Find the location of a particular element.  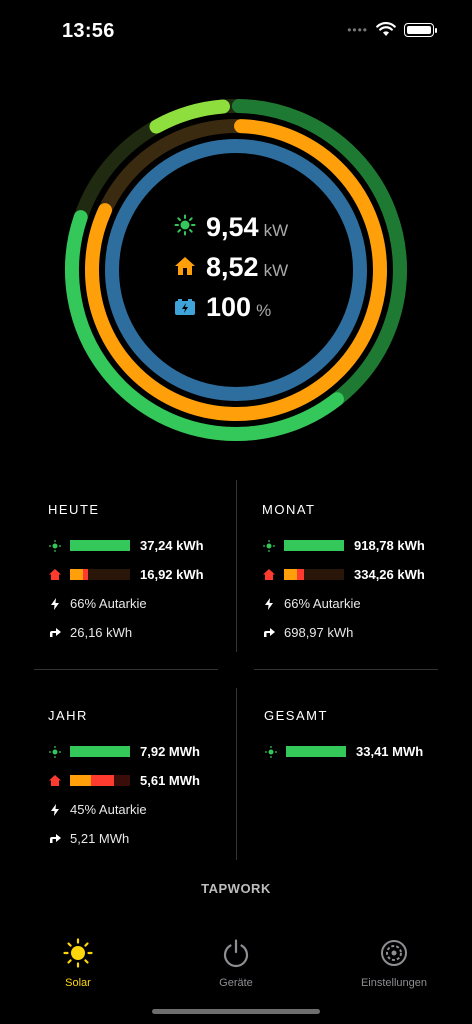

tab-label: Solar is located at coordinates (78, 983).